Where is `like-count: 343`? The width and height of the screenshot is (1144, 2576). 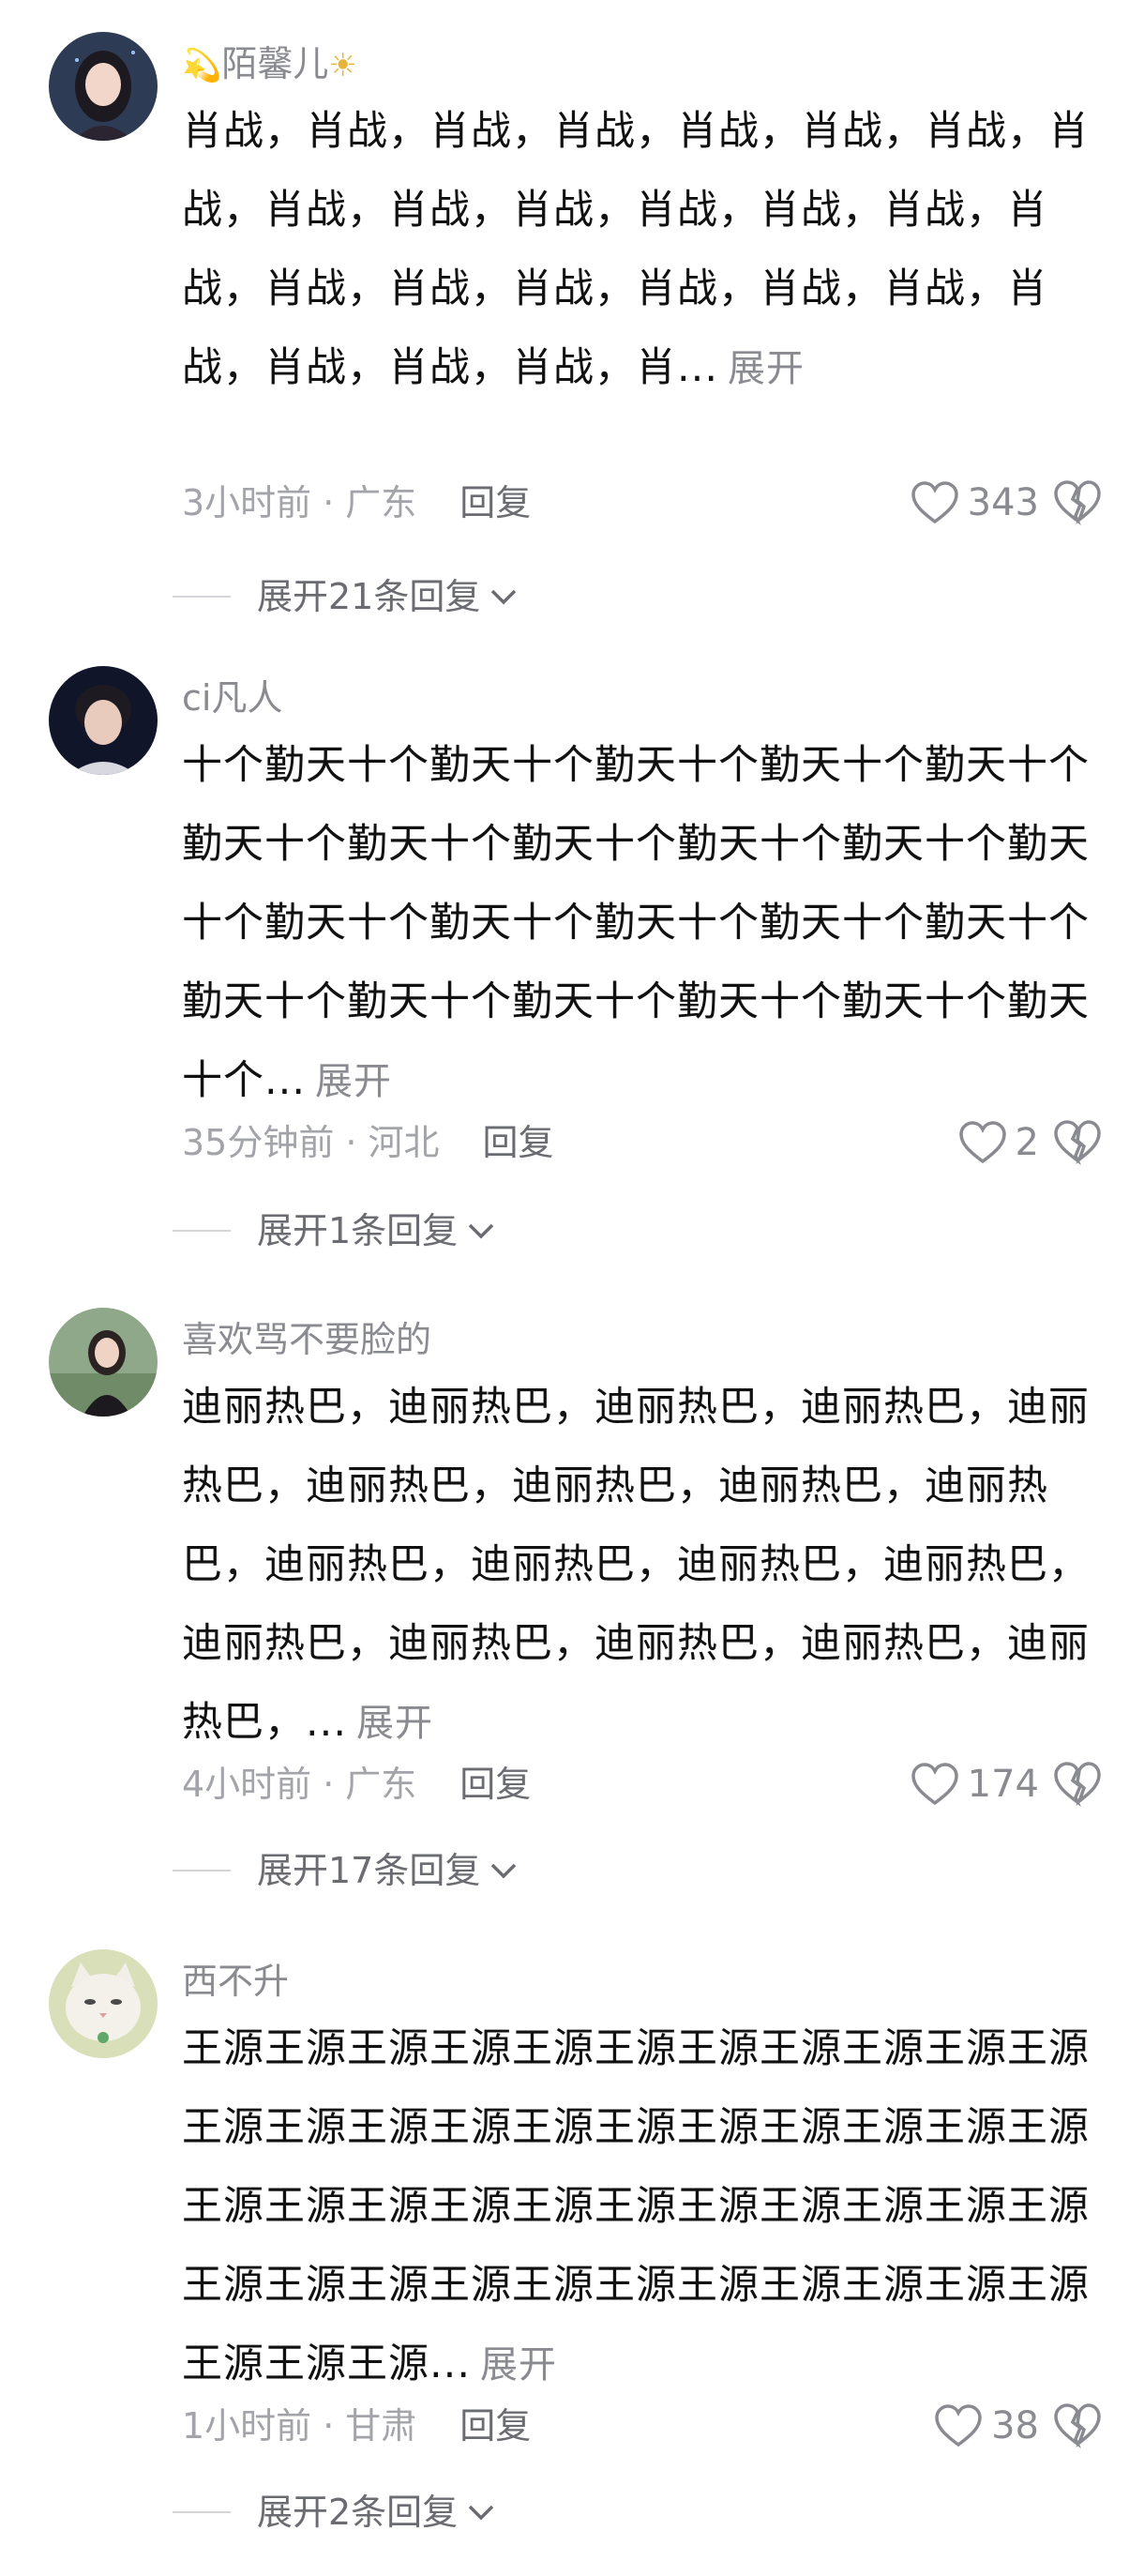 like-count: 343 is located at coordinates (1003, 502).